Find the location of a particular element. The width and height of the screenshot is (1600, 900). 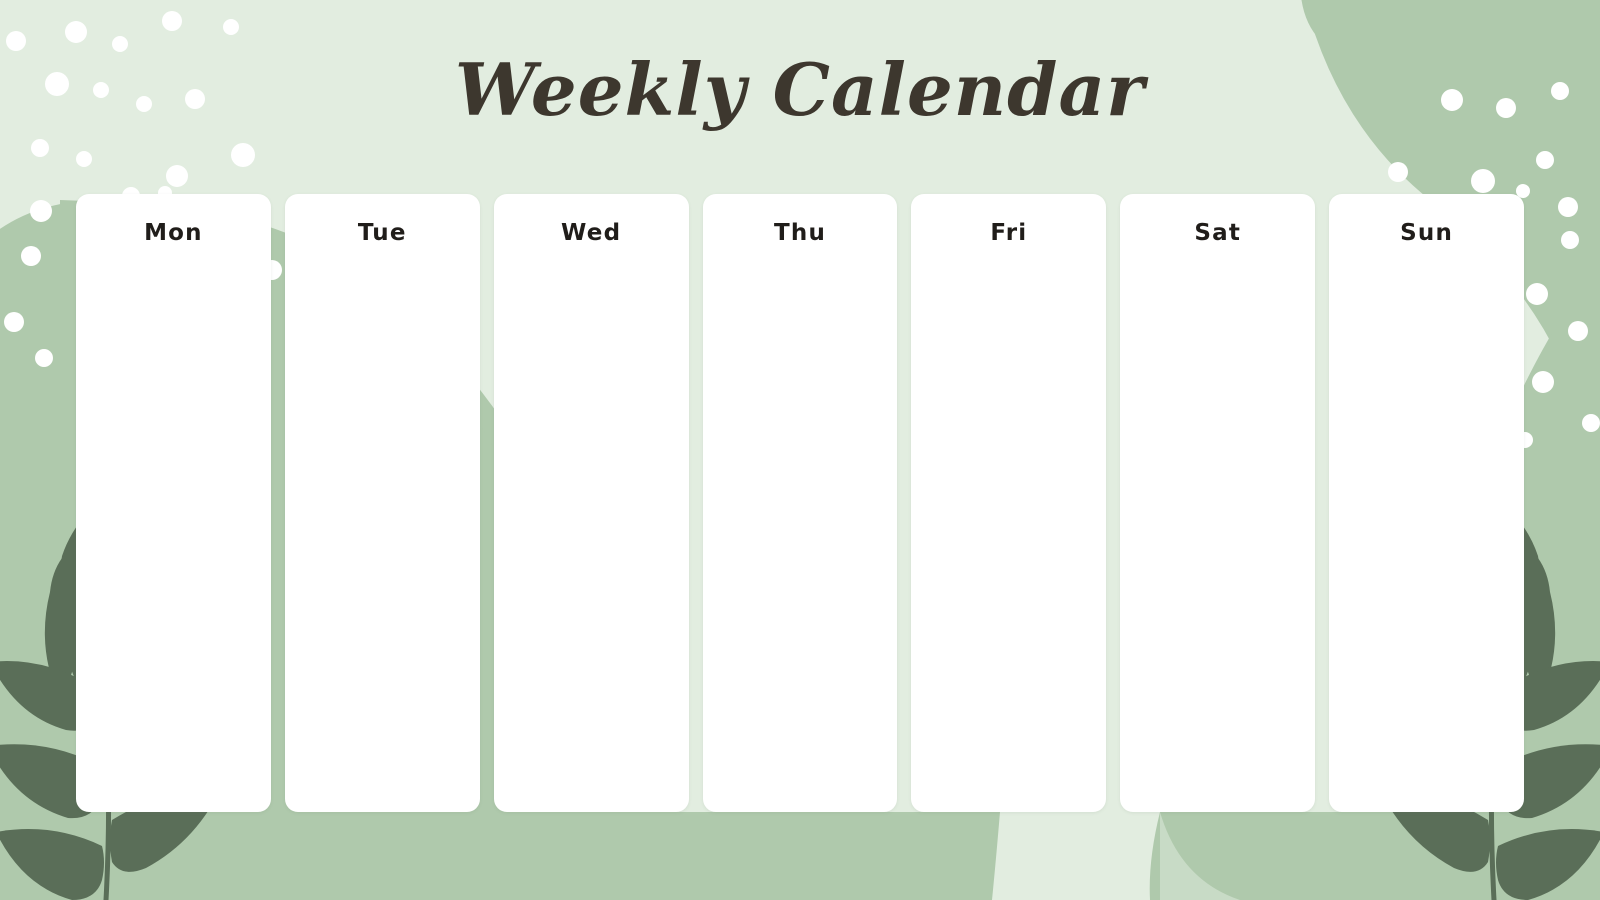

day-label-sat: Sat is located at coordinates (1218, 233).